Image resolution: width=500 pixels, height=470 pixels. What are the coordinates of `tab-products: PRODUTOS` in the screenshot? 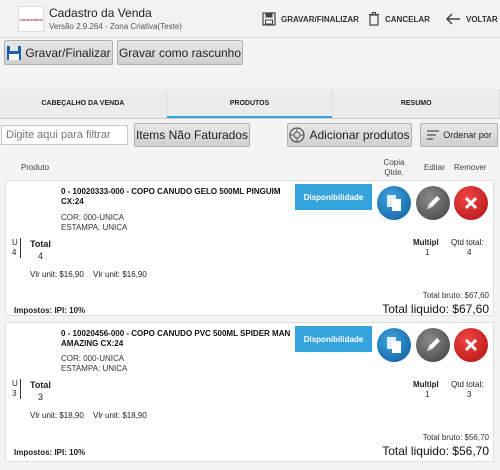 It's located at (250, 103).